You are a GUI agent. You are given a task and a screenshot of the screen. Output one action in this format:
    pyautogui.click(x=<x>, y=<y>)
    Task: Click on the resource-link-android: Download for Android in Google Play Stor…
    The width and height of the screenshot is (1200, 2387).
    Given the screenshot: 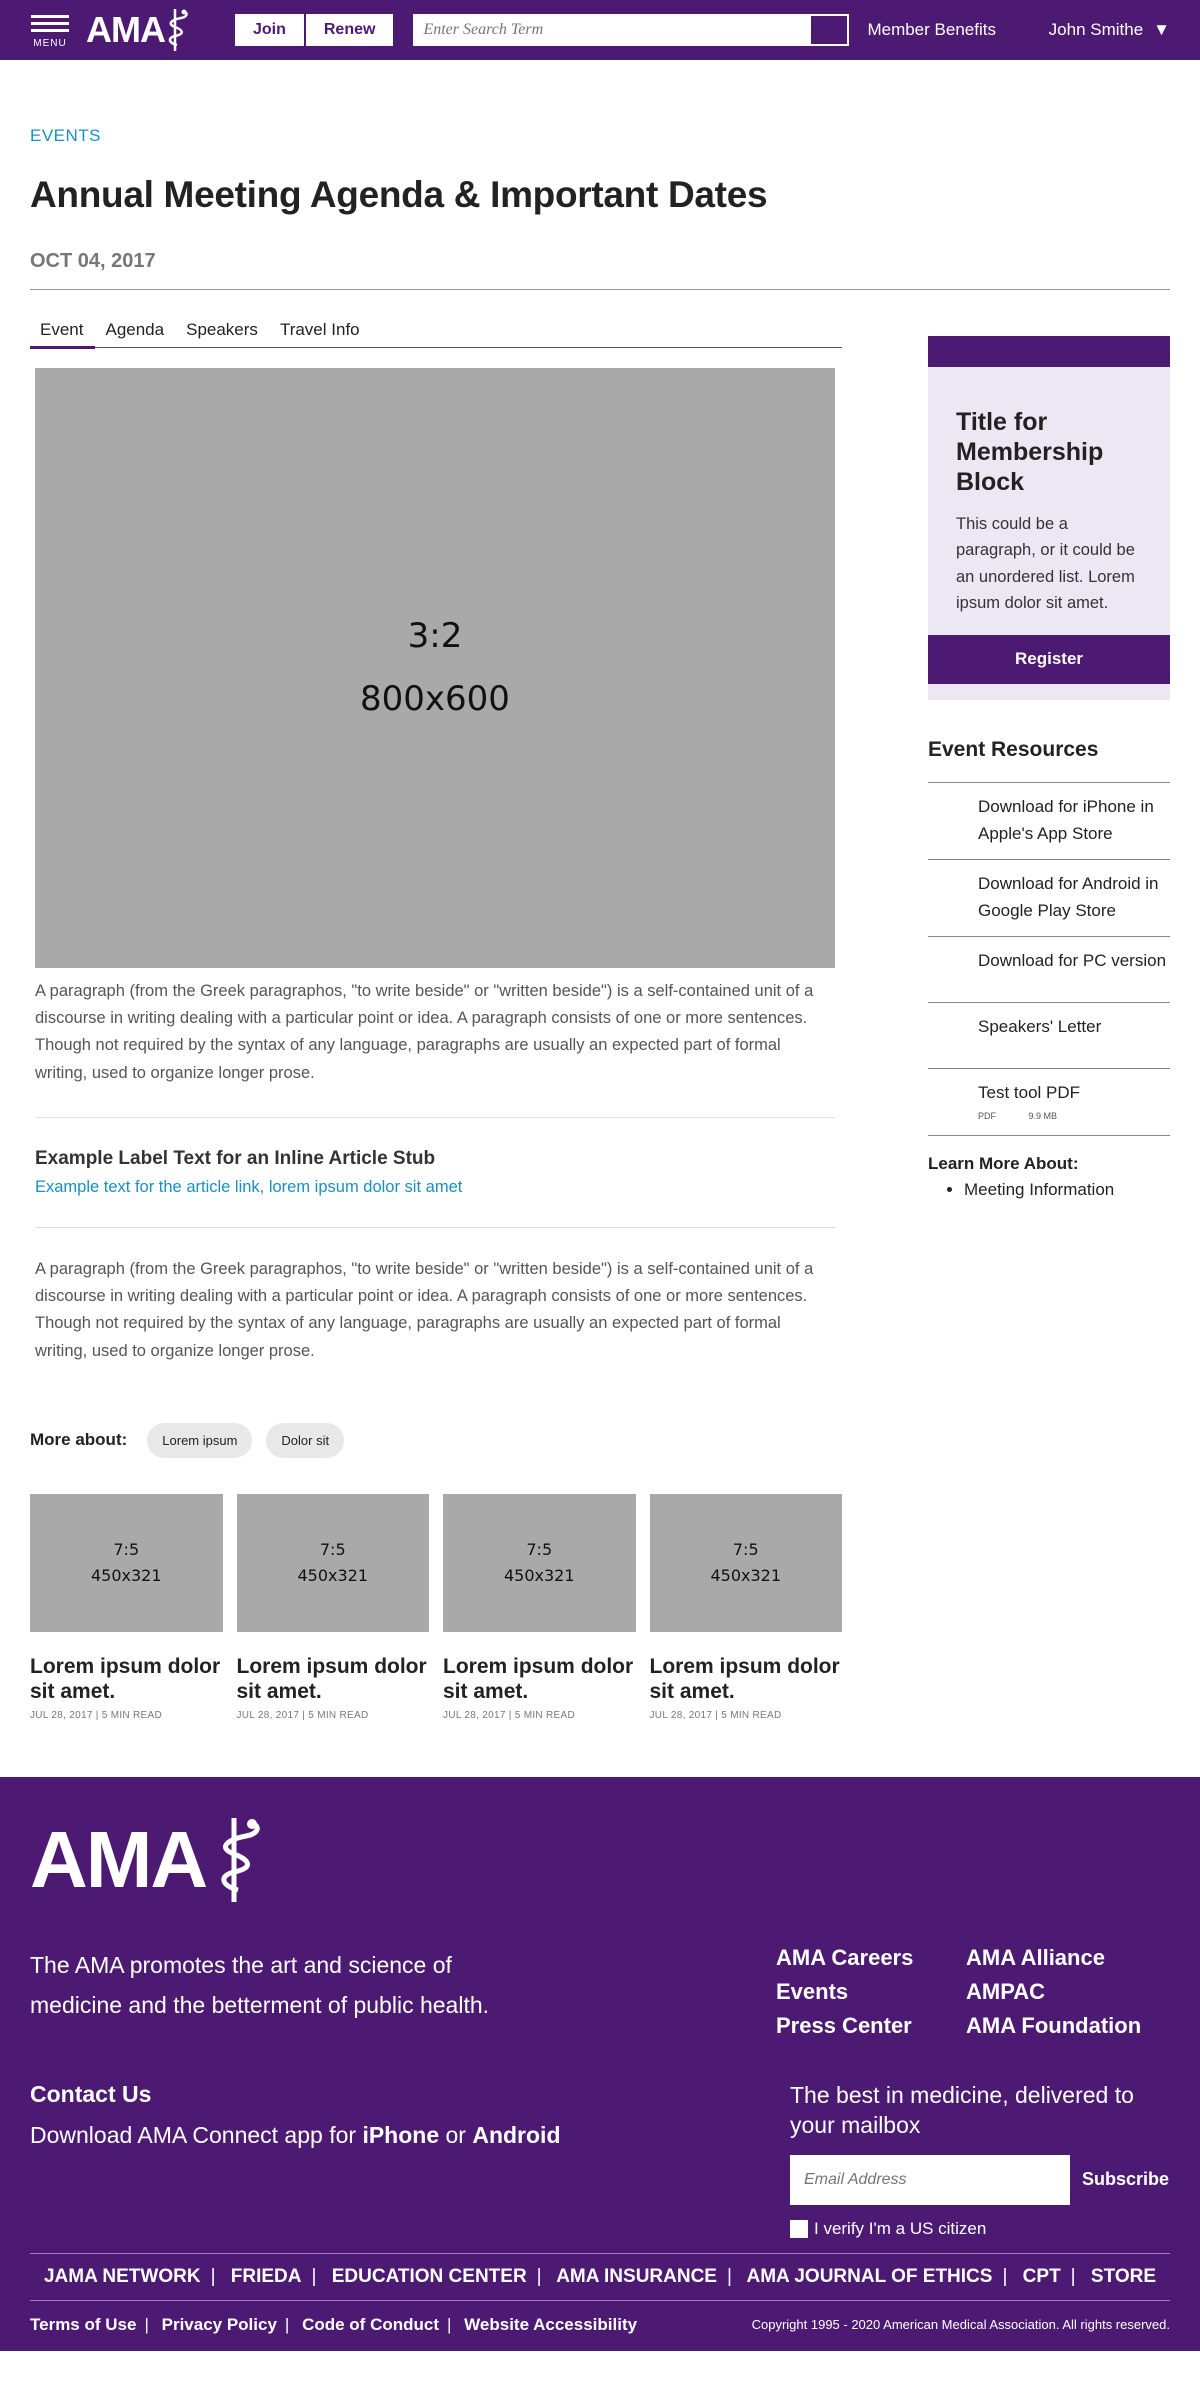 What is the action you would take?
    pyautogui.click(x=1049, y=899)
    